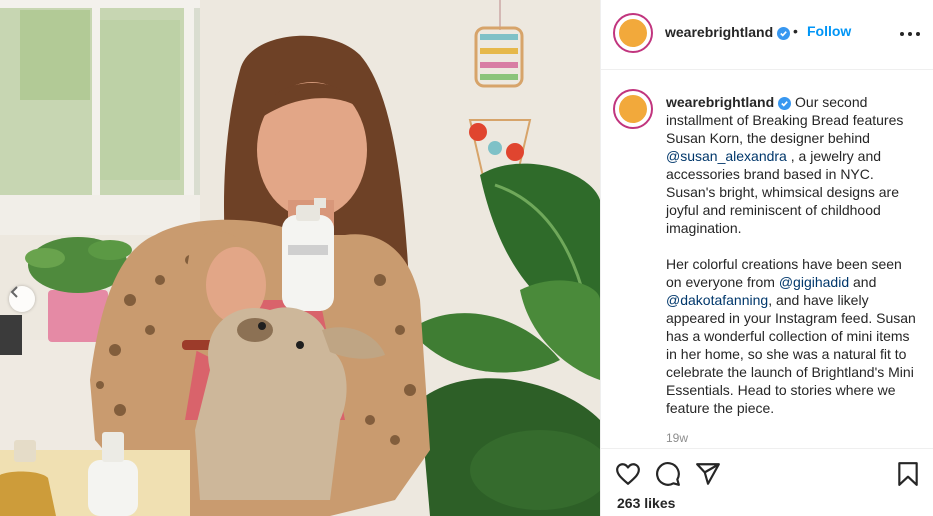  I want to click on paper-plane-icon, so click(708, 474).